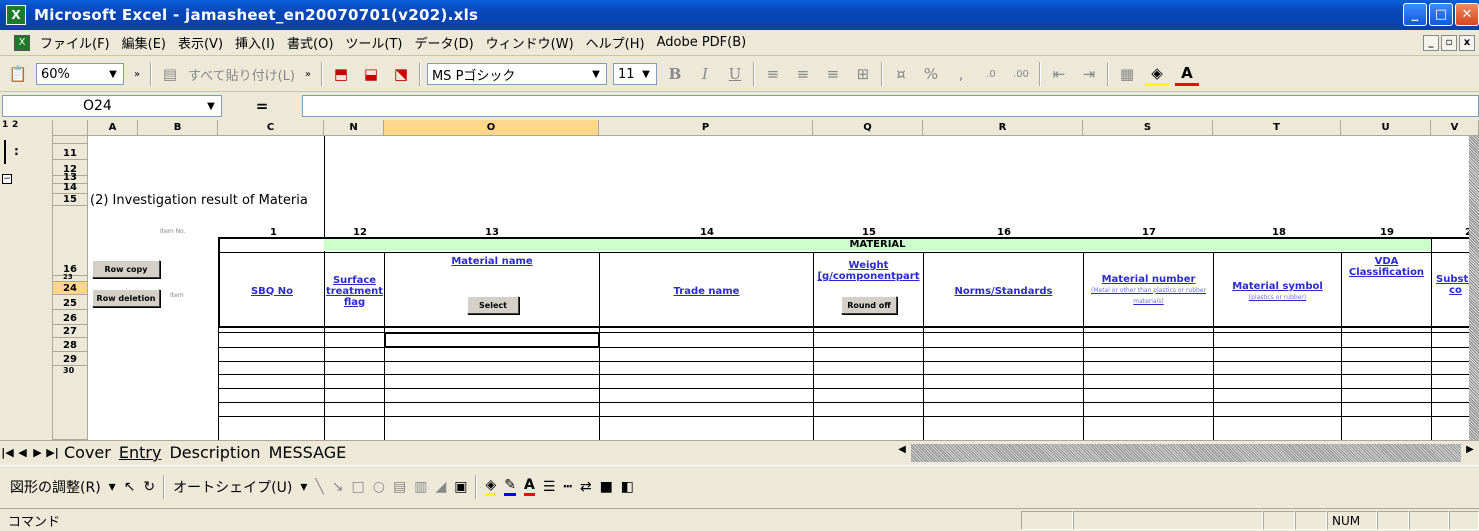 The width and height of the screenshot is (1479, 531). Describe the element at coordinates (271, 128) in the screenshot. I see `col-header-c: C` at that location.